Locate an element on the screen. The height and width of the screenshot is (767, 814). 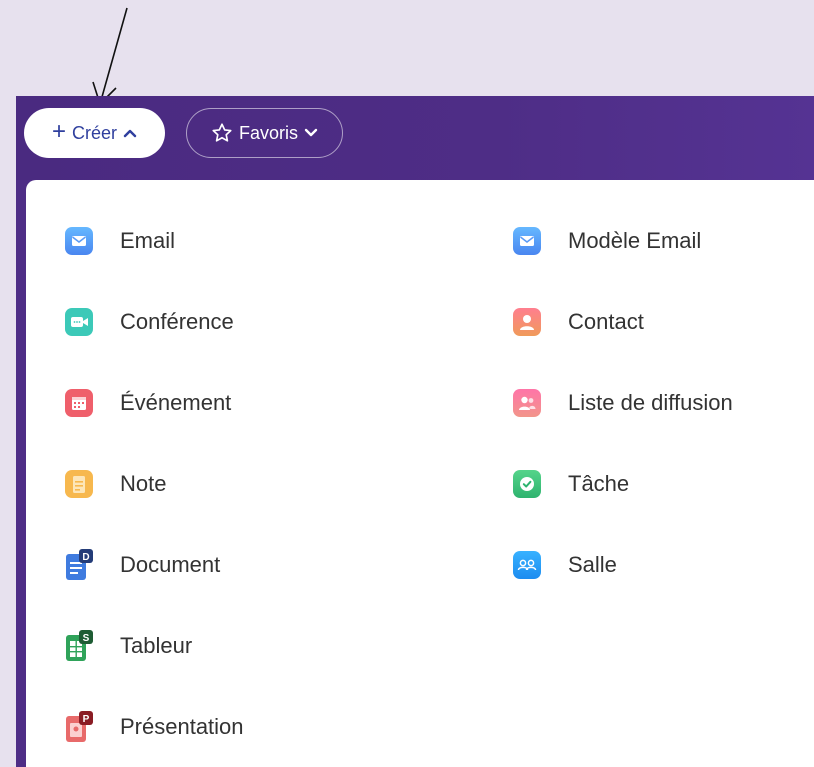
create-button: + Créer is located at coordinates (94, 133).